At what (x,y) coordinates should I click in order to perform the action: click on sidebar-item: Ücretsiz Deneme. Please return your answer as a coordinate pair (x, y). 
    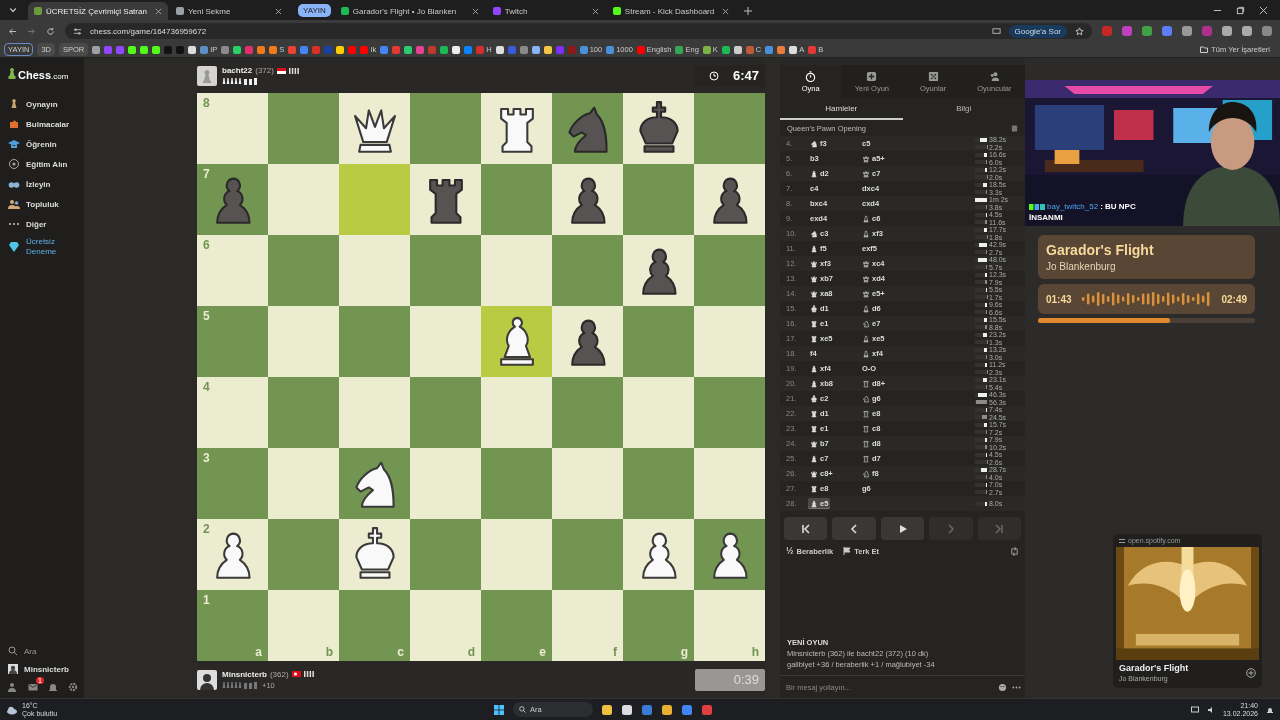
    Looking at the image, I should click on (46, 247).